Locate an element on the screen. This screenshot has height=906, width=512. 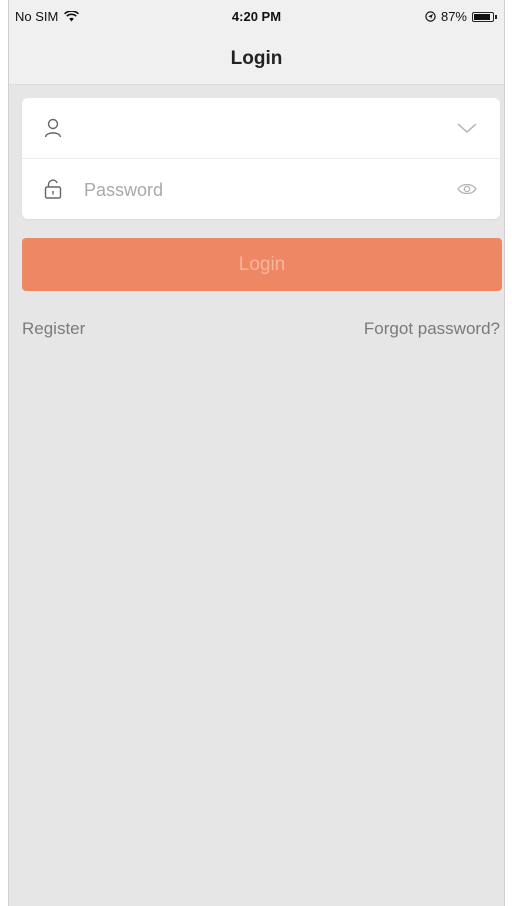
nav-bar: Login is located at coordinates (256, 59).